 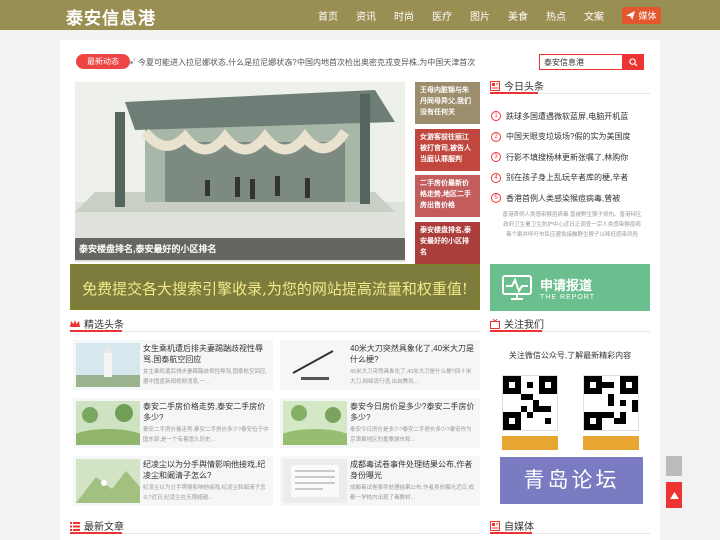 I want to click on arrow-up-icon, so click(x=674, y=495).